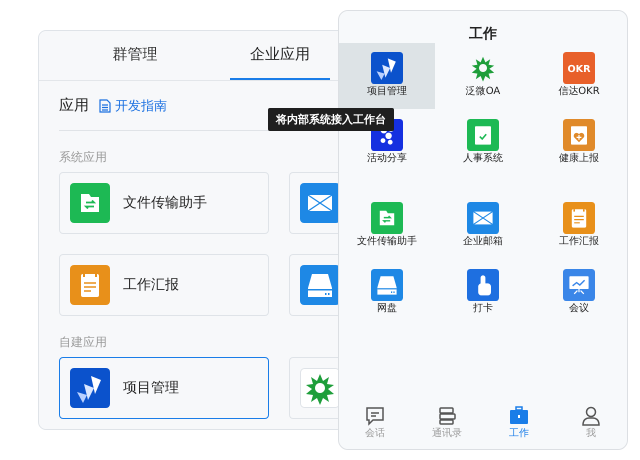  What do you see at coordinates (151, 388) in the screenshot?
I see `app-name: 项目管理` at bounding box center [151, 388].